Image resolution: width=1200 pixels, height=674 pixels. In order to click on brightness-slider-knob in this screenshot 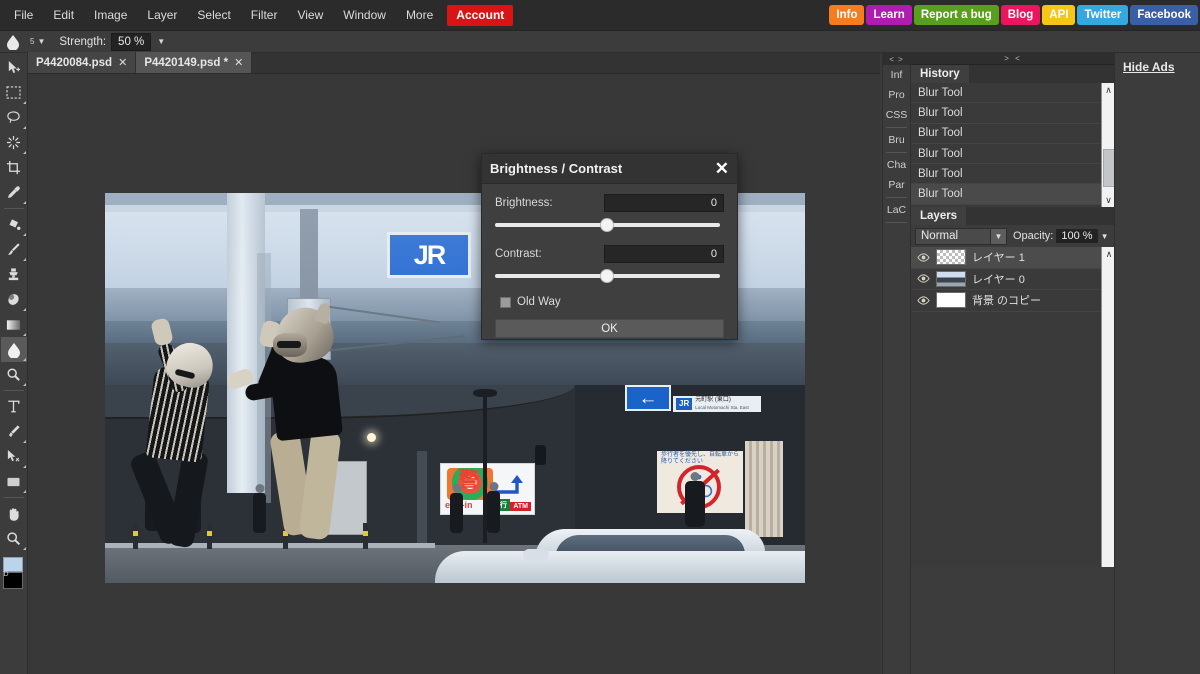, I will do `click(607, 225)`.